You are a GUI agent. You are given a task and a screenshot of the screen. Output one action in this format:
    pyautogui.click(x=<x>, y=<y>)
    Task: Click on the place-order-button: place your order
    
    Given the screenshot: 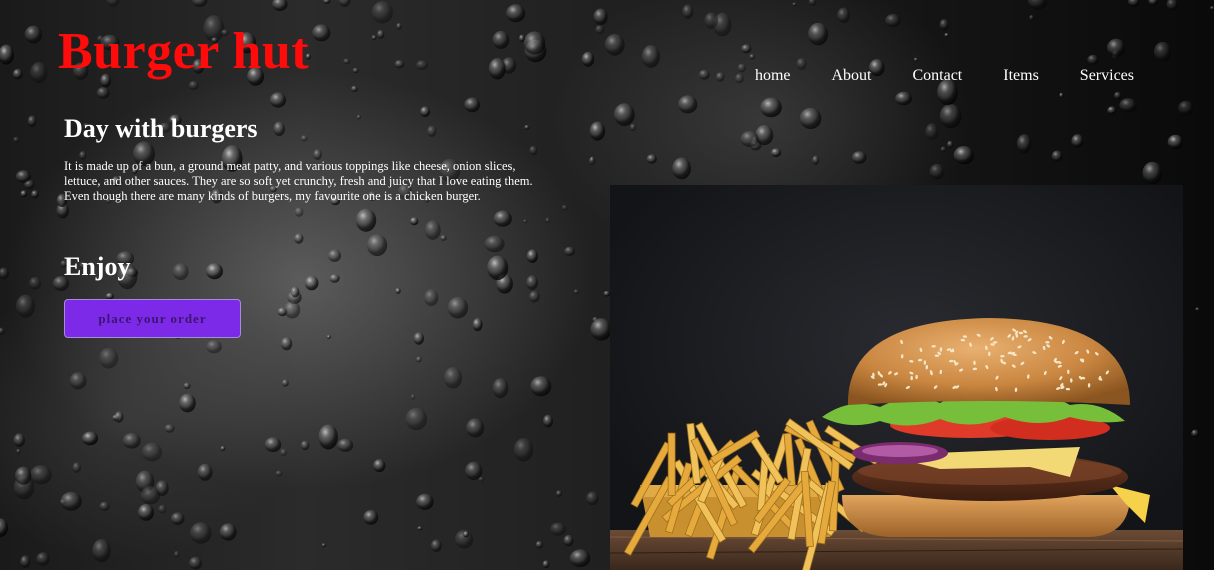 What is the action you would take?
    pyautogui.click(x=152, y=318)
    